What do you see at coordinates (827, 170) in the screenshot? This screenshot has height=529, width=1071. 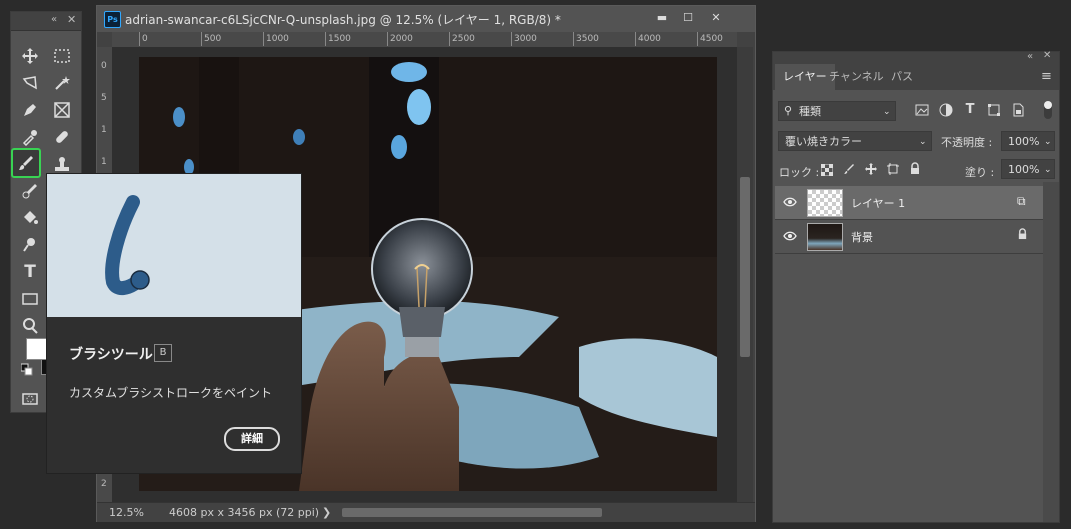 I see `lock-transparent-pixels-icon` at bounding box center [827, 170].